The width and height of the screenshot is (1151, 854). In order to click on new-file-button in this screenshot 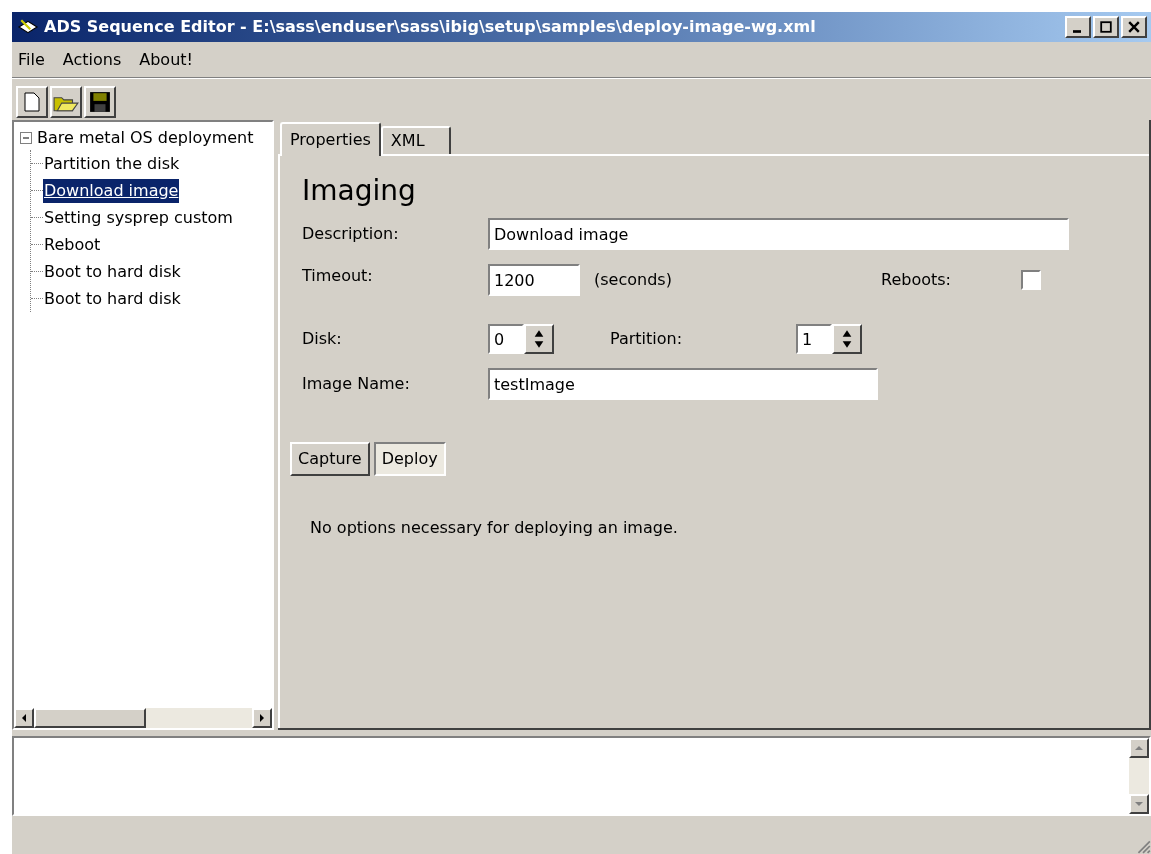, I will do `click(32, 102)`.